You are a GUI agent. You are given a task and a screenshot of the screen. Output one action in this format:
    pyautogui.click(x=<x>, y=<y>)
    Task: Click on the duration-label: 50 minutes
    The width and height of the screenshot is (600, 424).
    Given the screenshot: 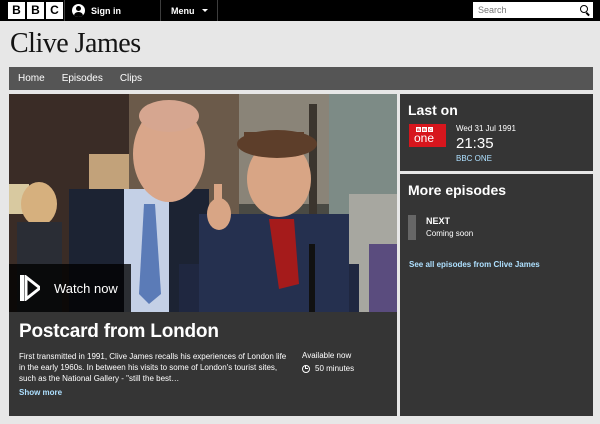 What is the action you would take?
    pyautogui.click(x=335, y=368)
    